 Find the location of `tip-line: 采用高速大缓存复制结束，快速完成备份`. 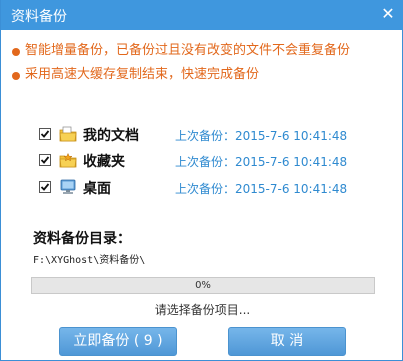

tip-line: 采用高速大缓存复制结束，快速完成备份 is located at coordinates (180, 78).